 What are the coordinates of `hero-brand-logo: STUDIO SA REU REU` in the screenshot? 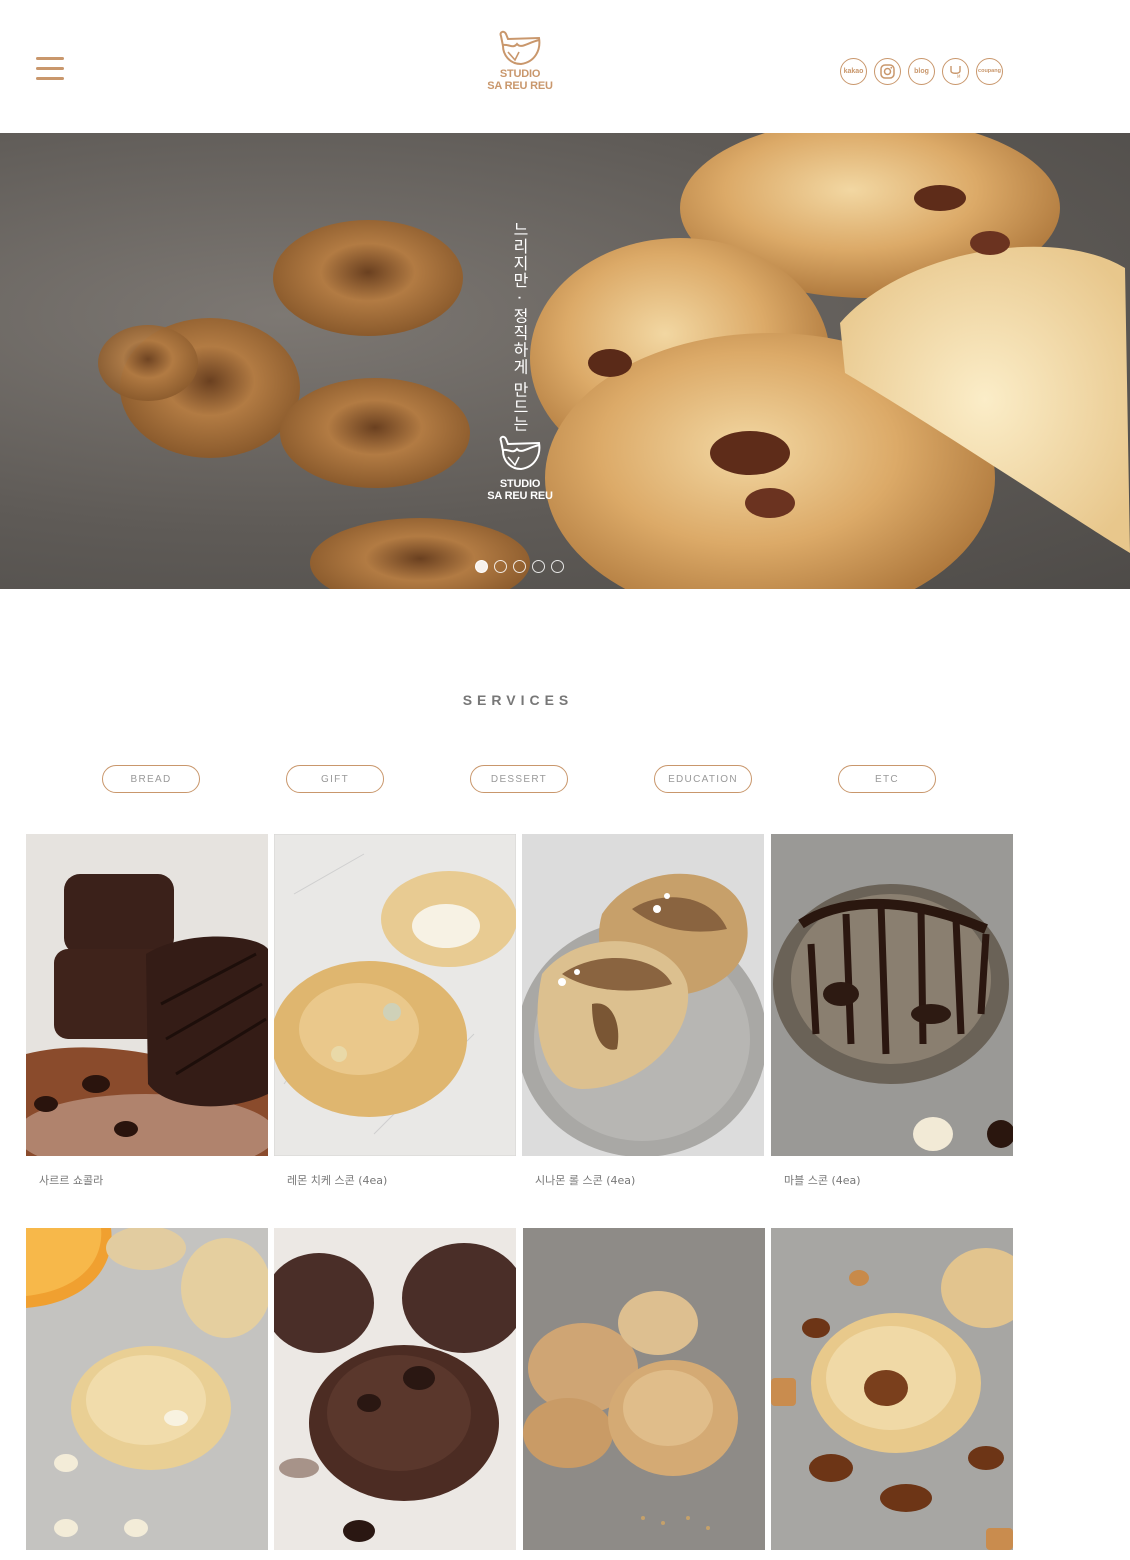 It's located at (520, 468).